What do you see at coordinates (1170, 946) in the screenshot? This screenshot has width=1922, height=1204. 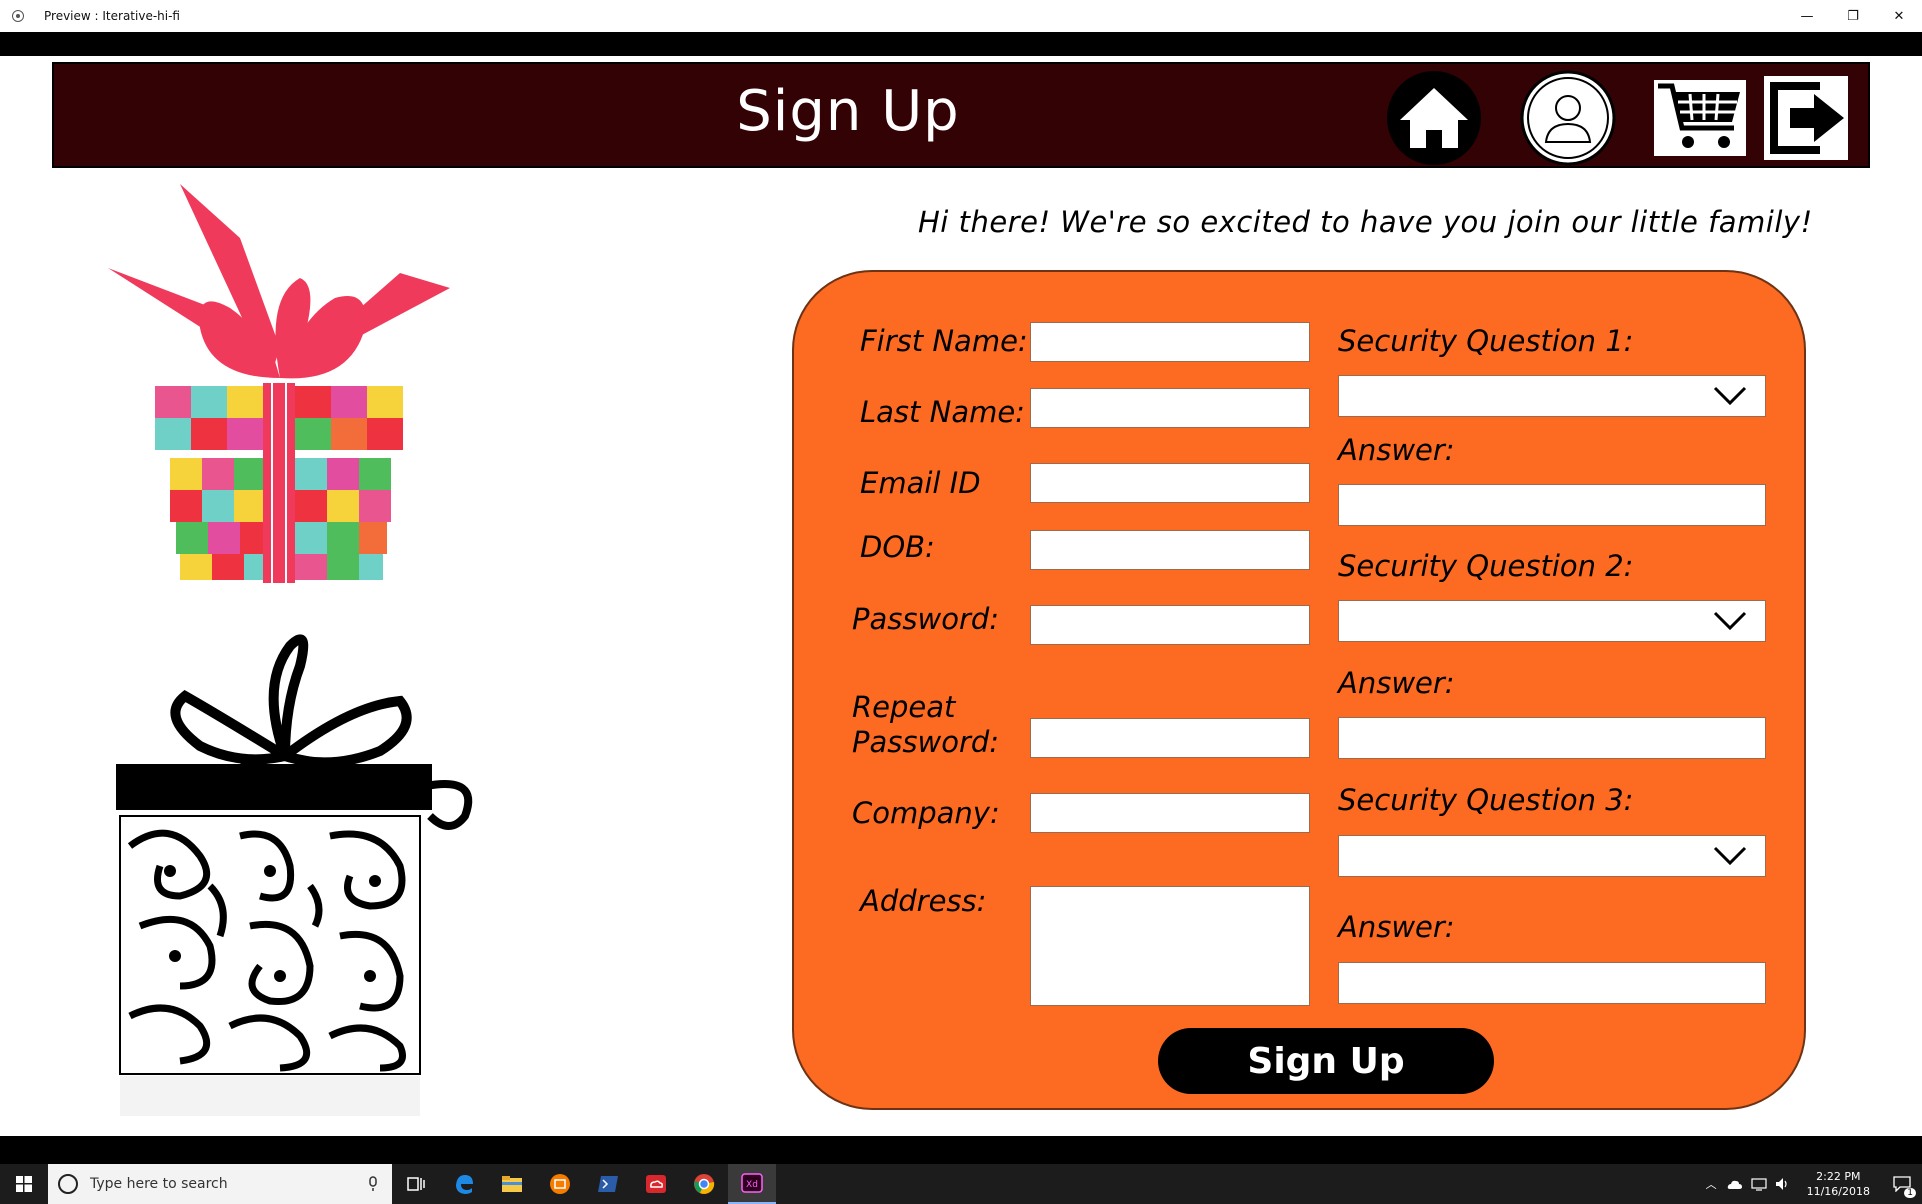 I see `address-textarea` at bounding box center [1170, 946].